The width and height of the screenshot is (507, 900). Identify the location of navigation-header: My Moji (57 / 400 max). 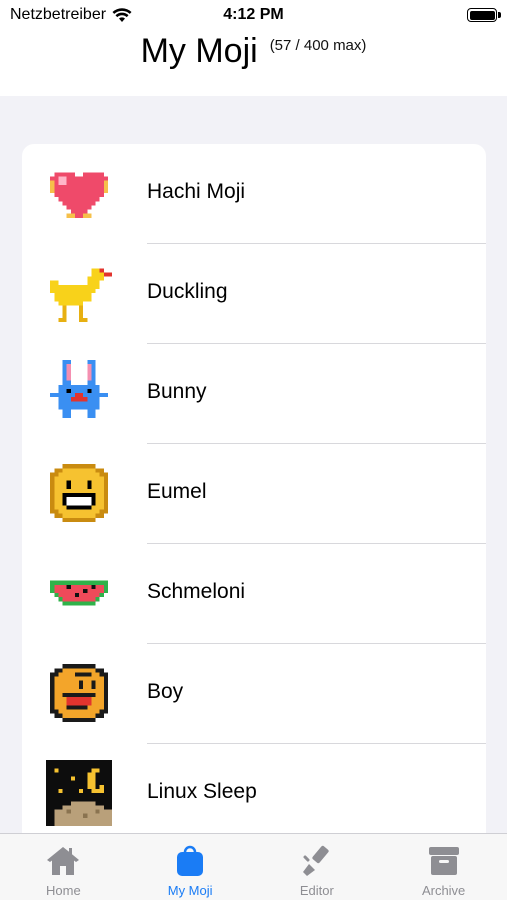
(253, 63).